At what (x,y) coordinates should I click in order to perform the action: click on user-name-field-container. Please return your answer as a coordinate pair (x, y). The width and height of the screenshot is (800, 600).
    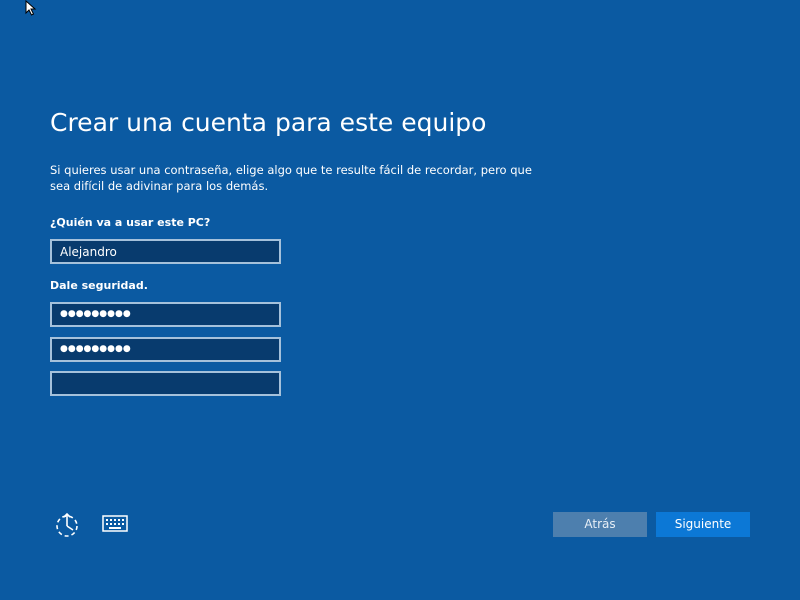
    Looking at the image, I should click on (165, 251).